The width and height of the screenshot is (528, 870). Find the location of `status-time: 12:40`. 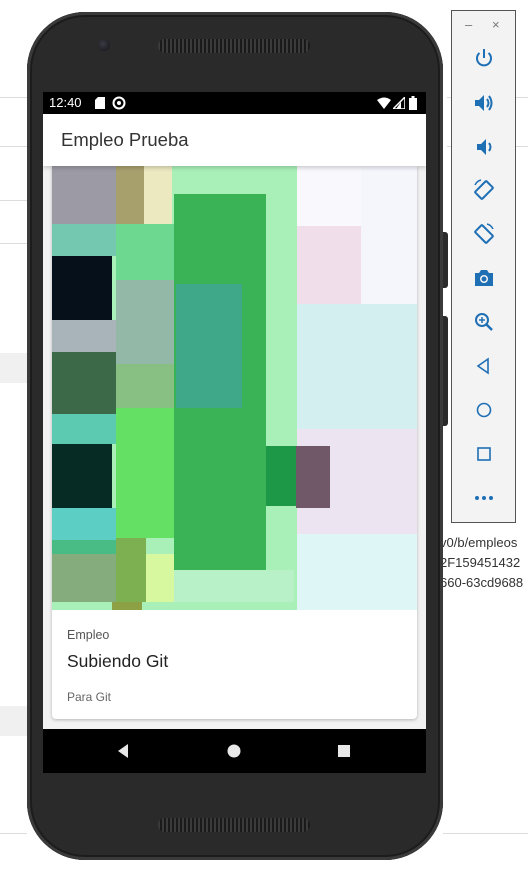

status-time: 12:40 is located at coordinates (65, 102).